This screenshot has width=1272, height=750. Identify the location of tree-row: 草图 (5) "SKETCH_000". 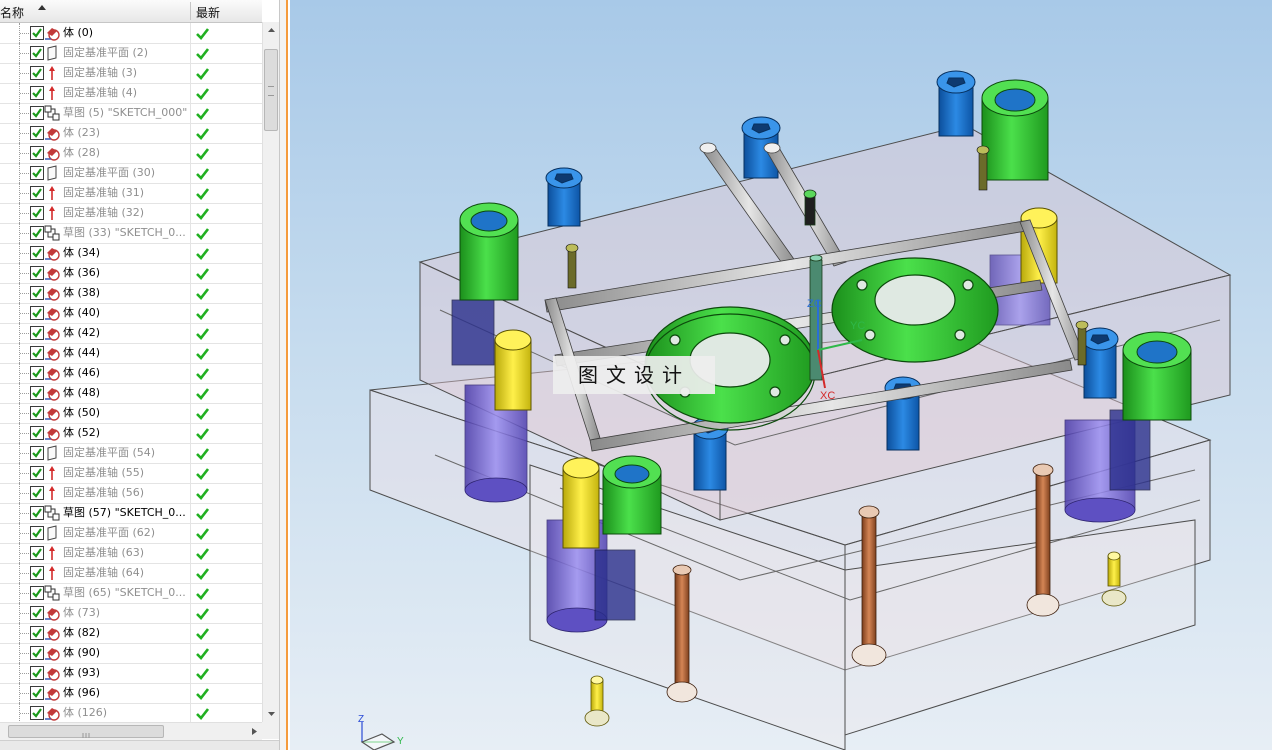
(131, 113).